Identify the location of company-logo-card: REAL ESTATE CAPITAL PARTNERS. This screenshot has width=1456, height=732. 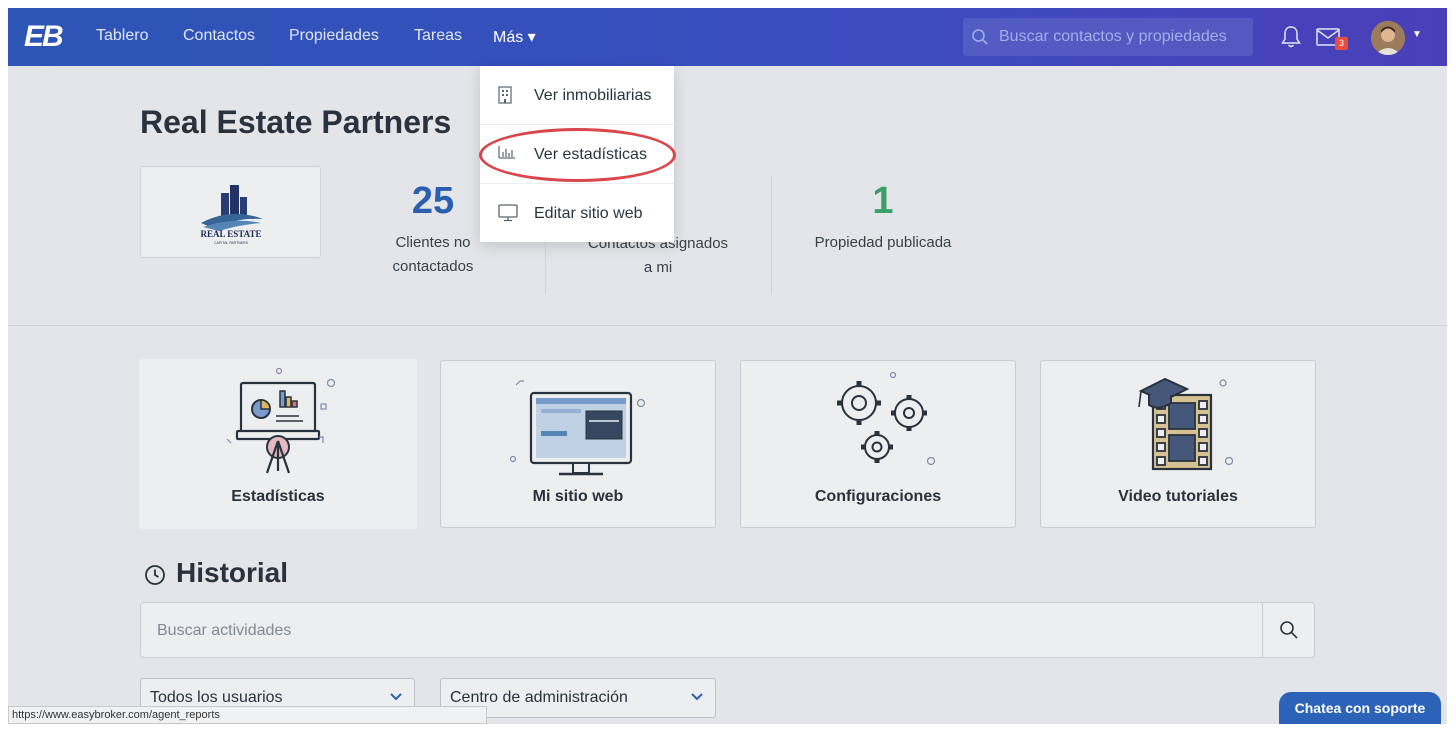
(230, 212).